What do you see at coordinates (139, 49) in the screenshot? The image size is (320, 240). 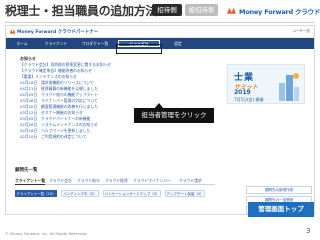 I see `highlight-box` at bounding box center [139, 49].